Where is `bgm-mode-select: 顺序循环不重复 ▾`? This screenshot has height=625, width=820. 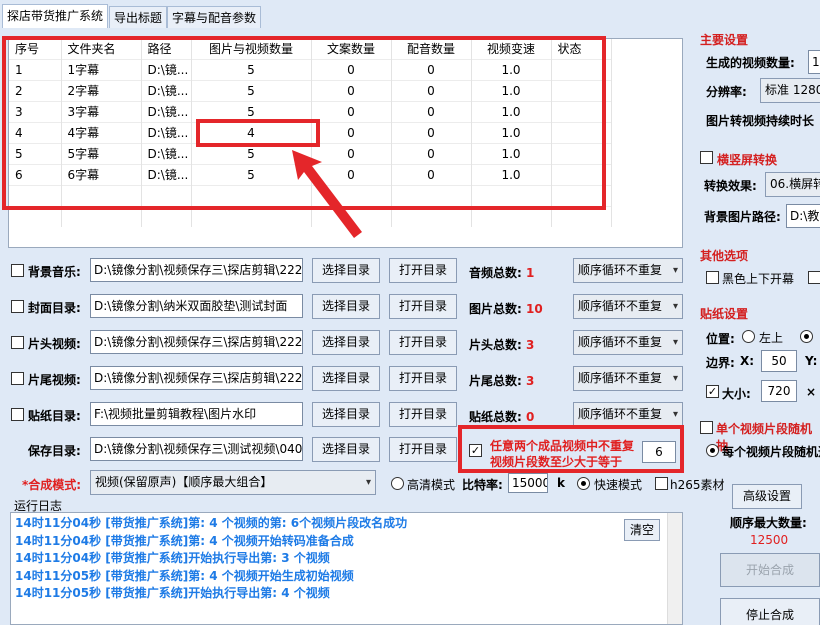 bgm-mode-select: 顺序循环不重复 ▾ is located at coordinates (628, 270).